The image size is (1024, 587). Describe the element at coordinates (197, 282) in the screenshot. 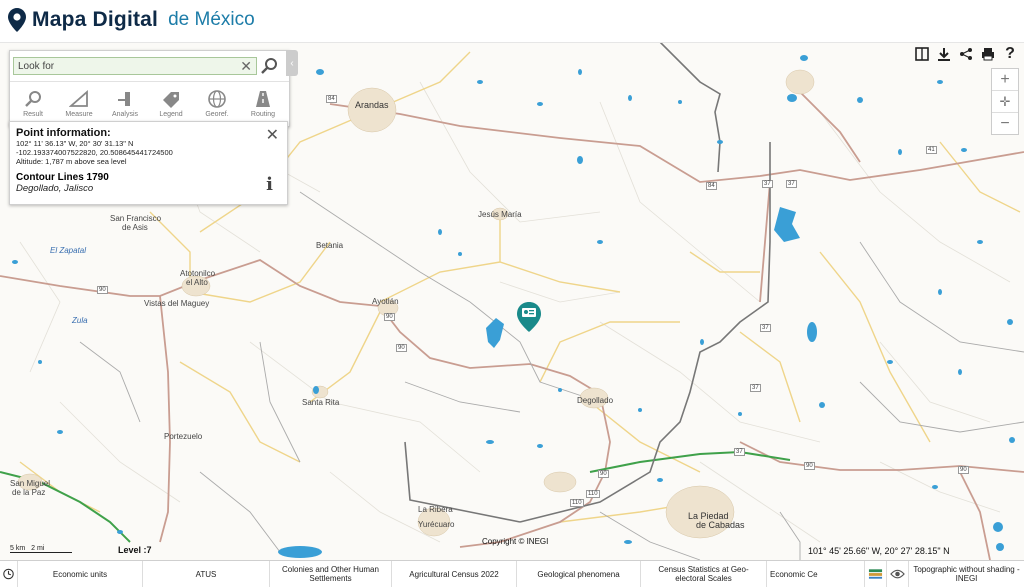

I see `place-label: el Alto` at that location.